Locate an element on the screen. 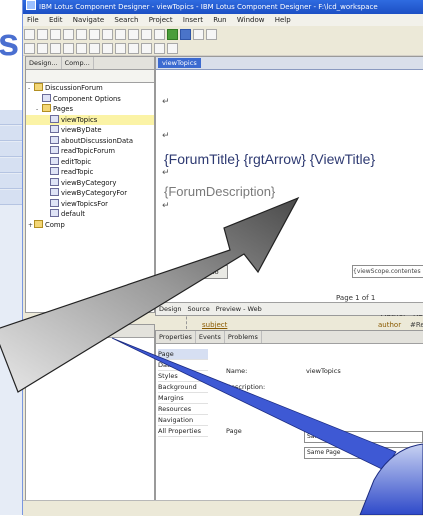 The height and width of the screenshot is (516, 423). property-category: Navigation is located at coordinates (183, 420).